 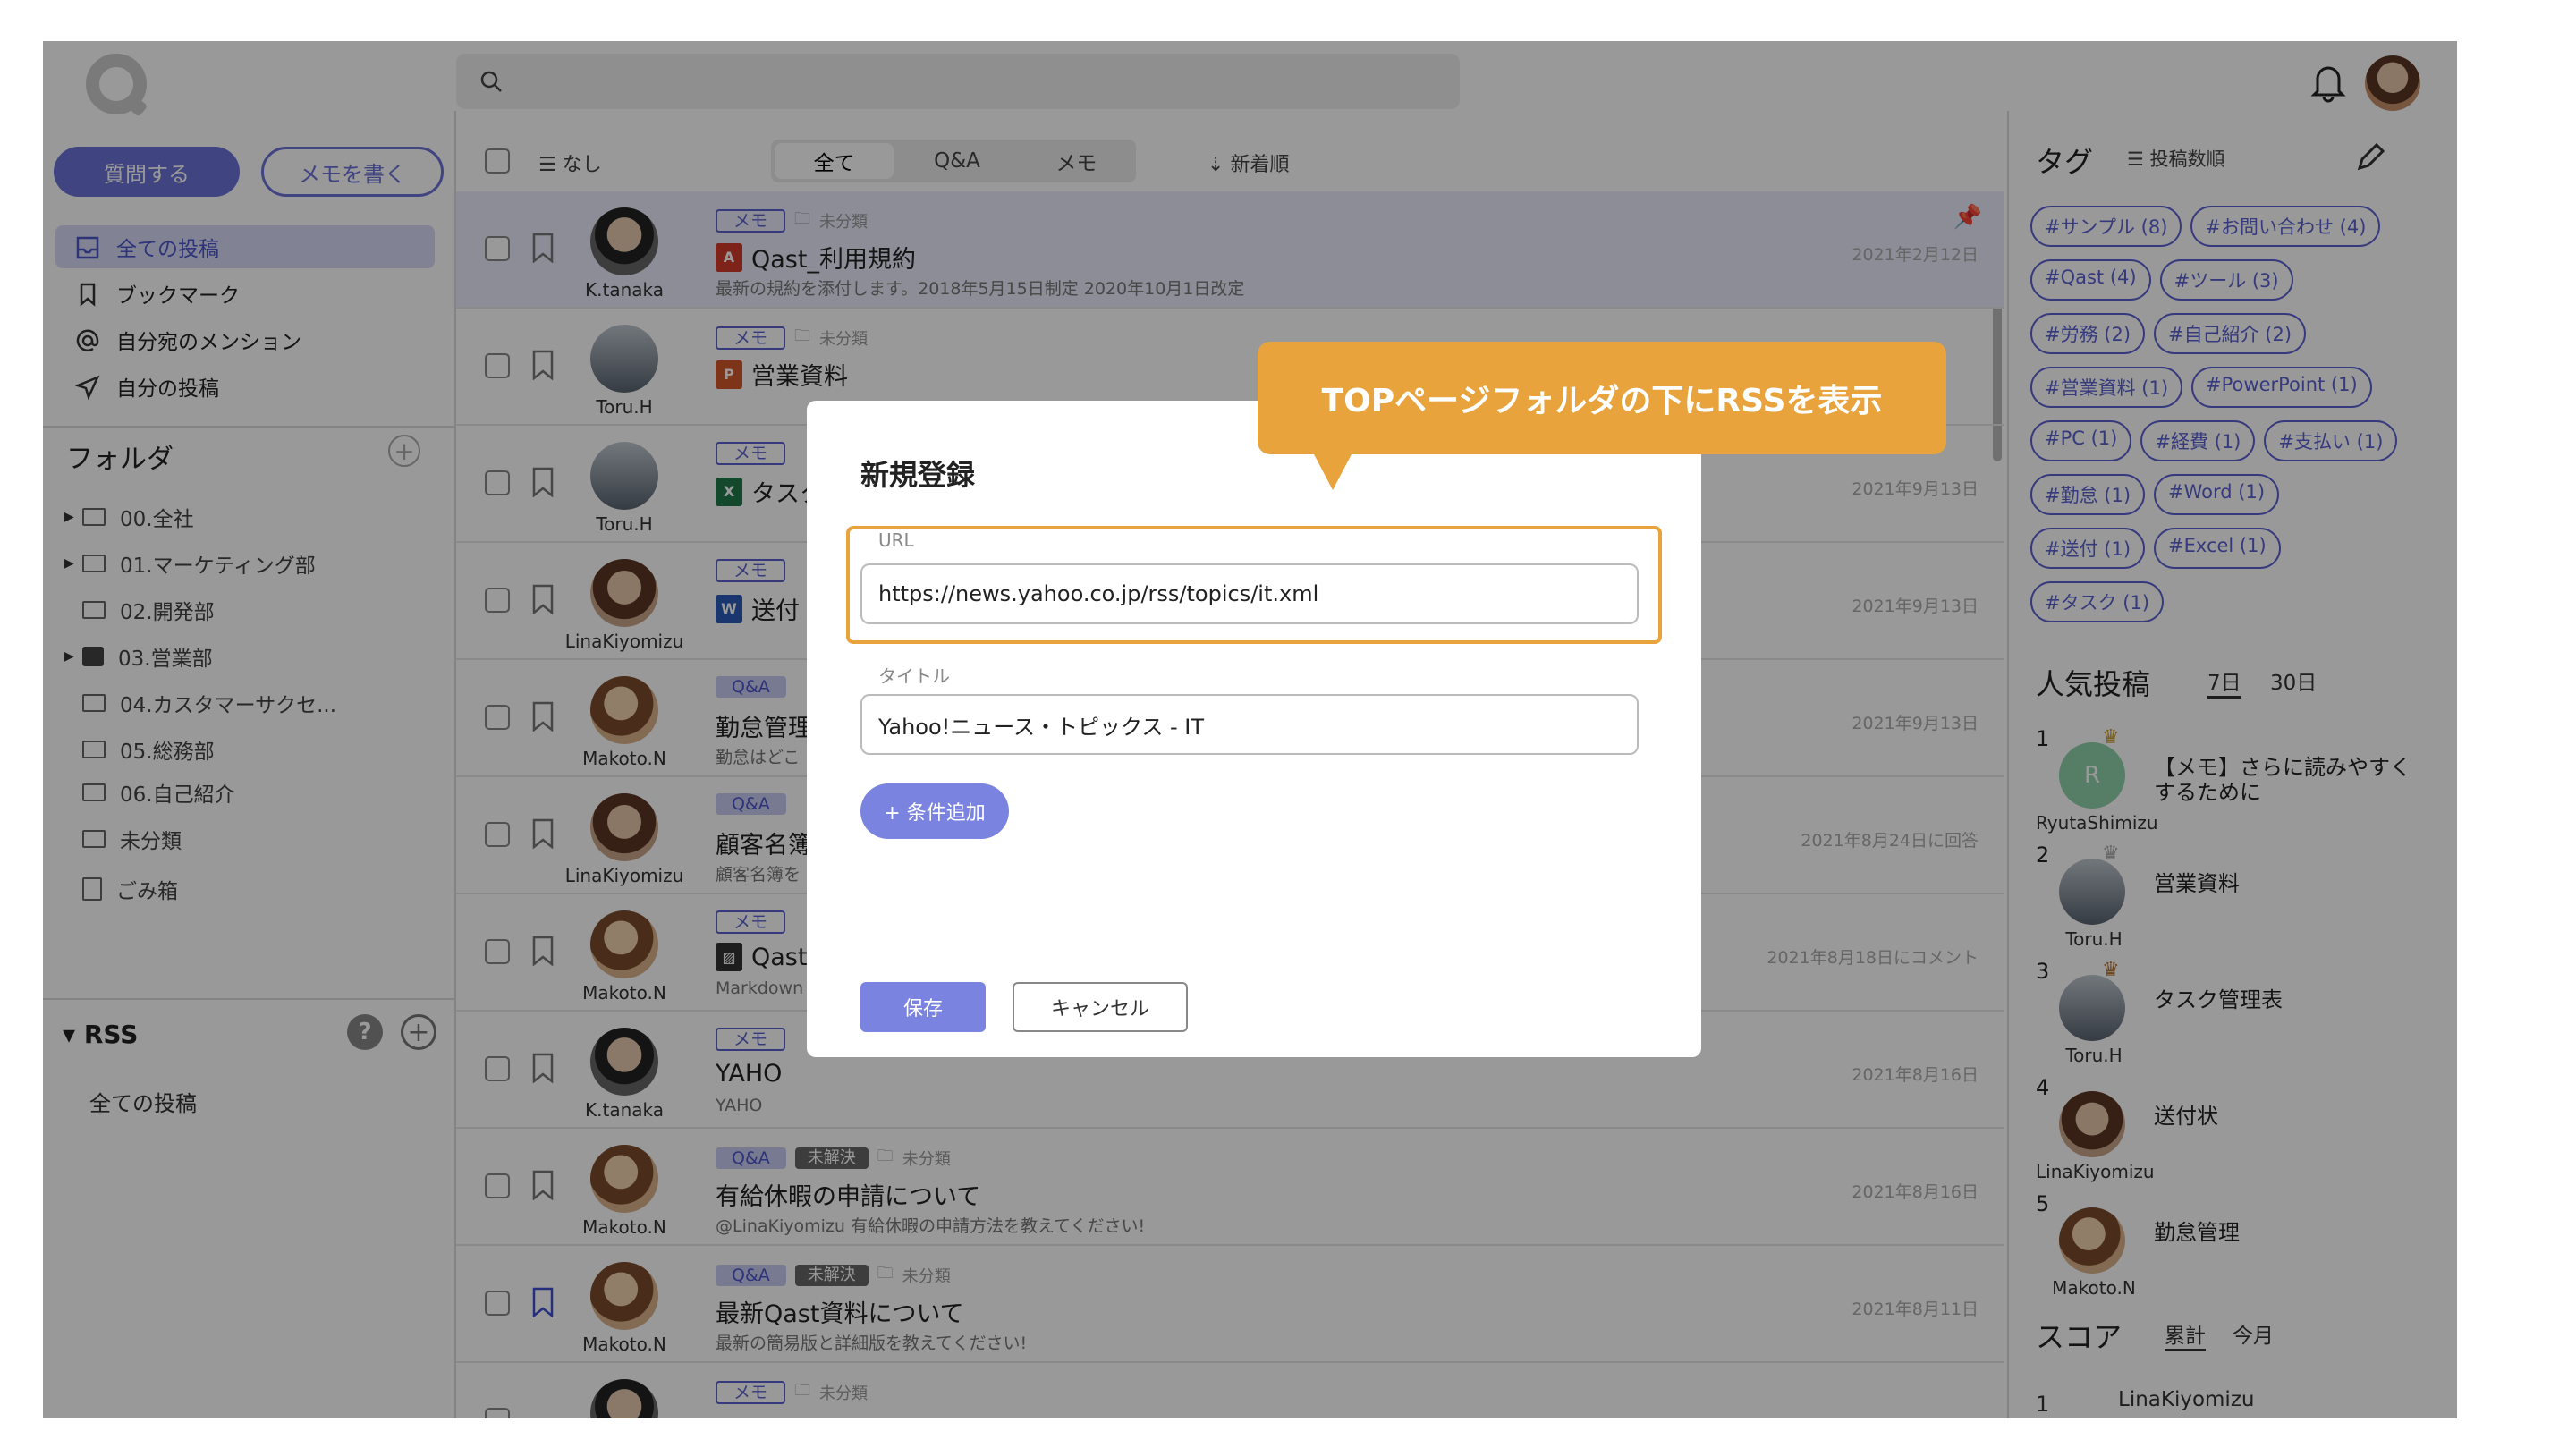 What do you see at coordinates (1249, 724) in the screenshot?
I see `title-input: Yahoo!ニュース・トピックス - IT` at bounding box center [1249, 724].